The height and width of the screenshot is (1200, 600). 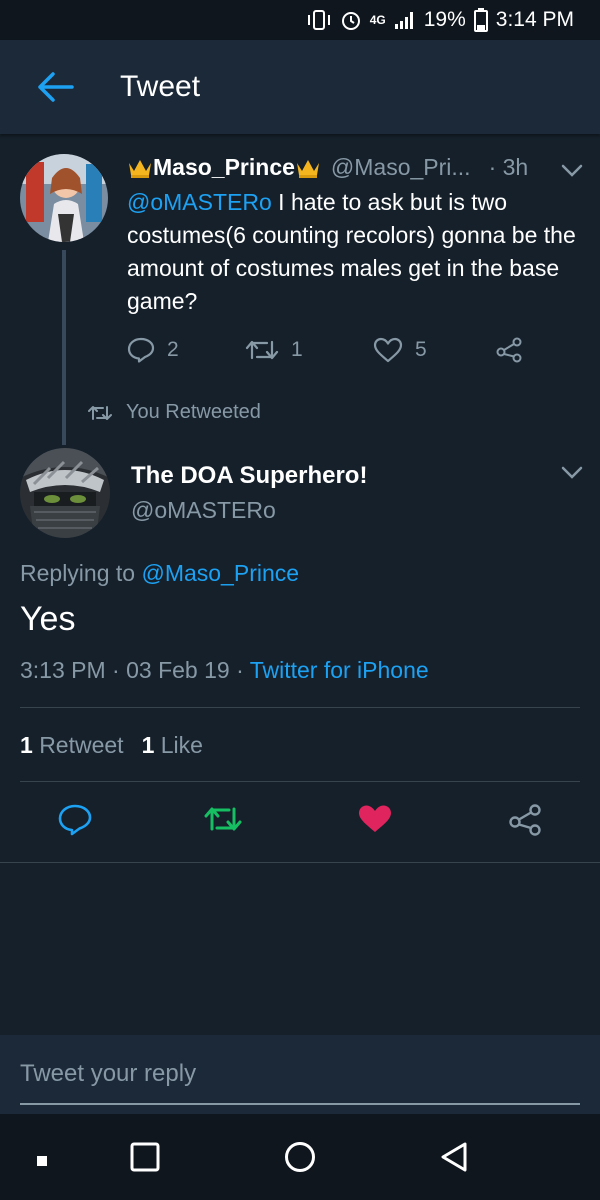 I want to click on reply-button: 2, so click(x=186, y=350).